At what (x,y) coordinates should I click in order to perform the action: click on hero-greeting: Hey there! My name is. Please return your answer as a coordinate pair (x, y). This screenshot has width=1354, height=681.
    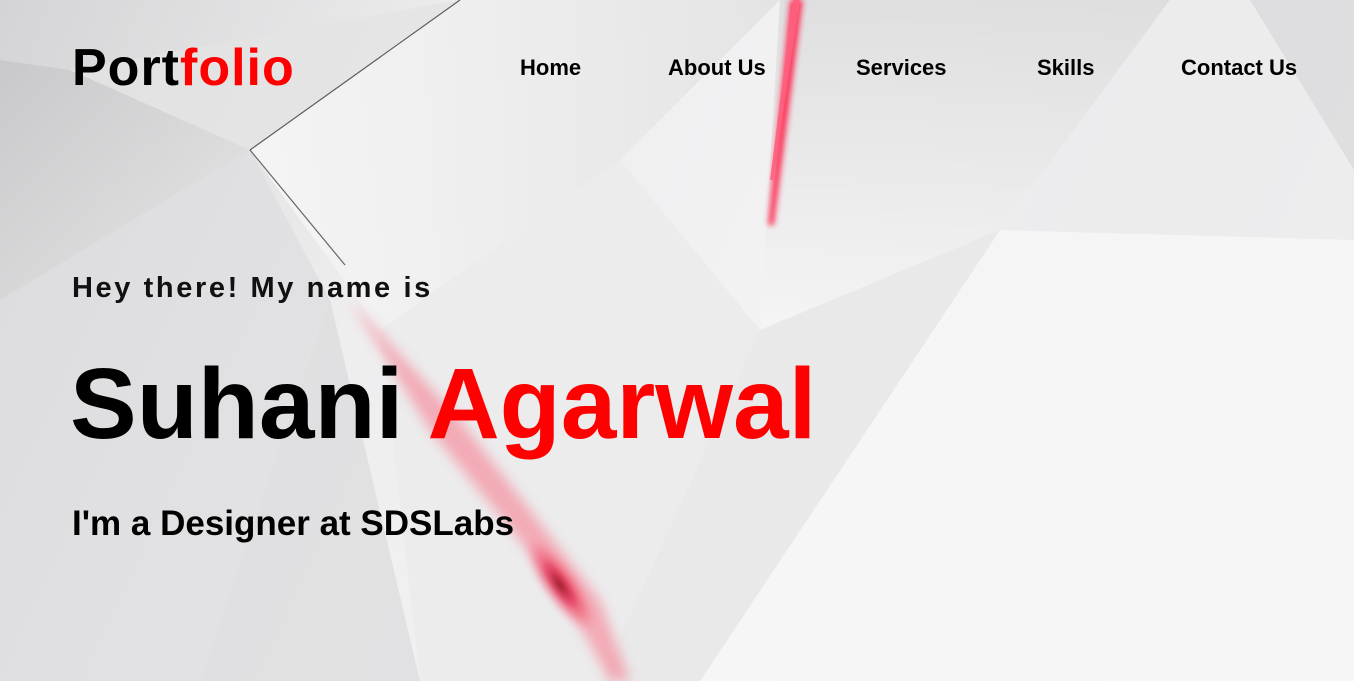
    Looking at the image, I should click on (252, 288).